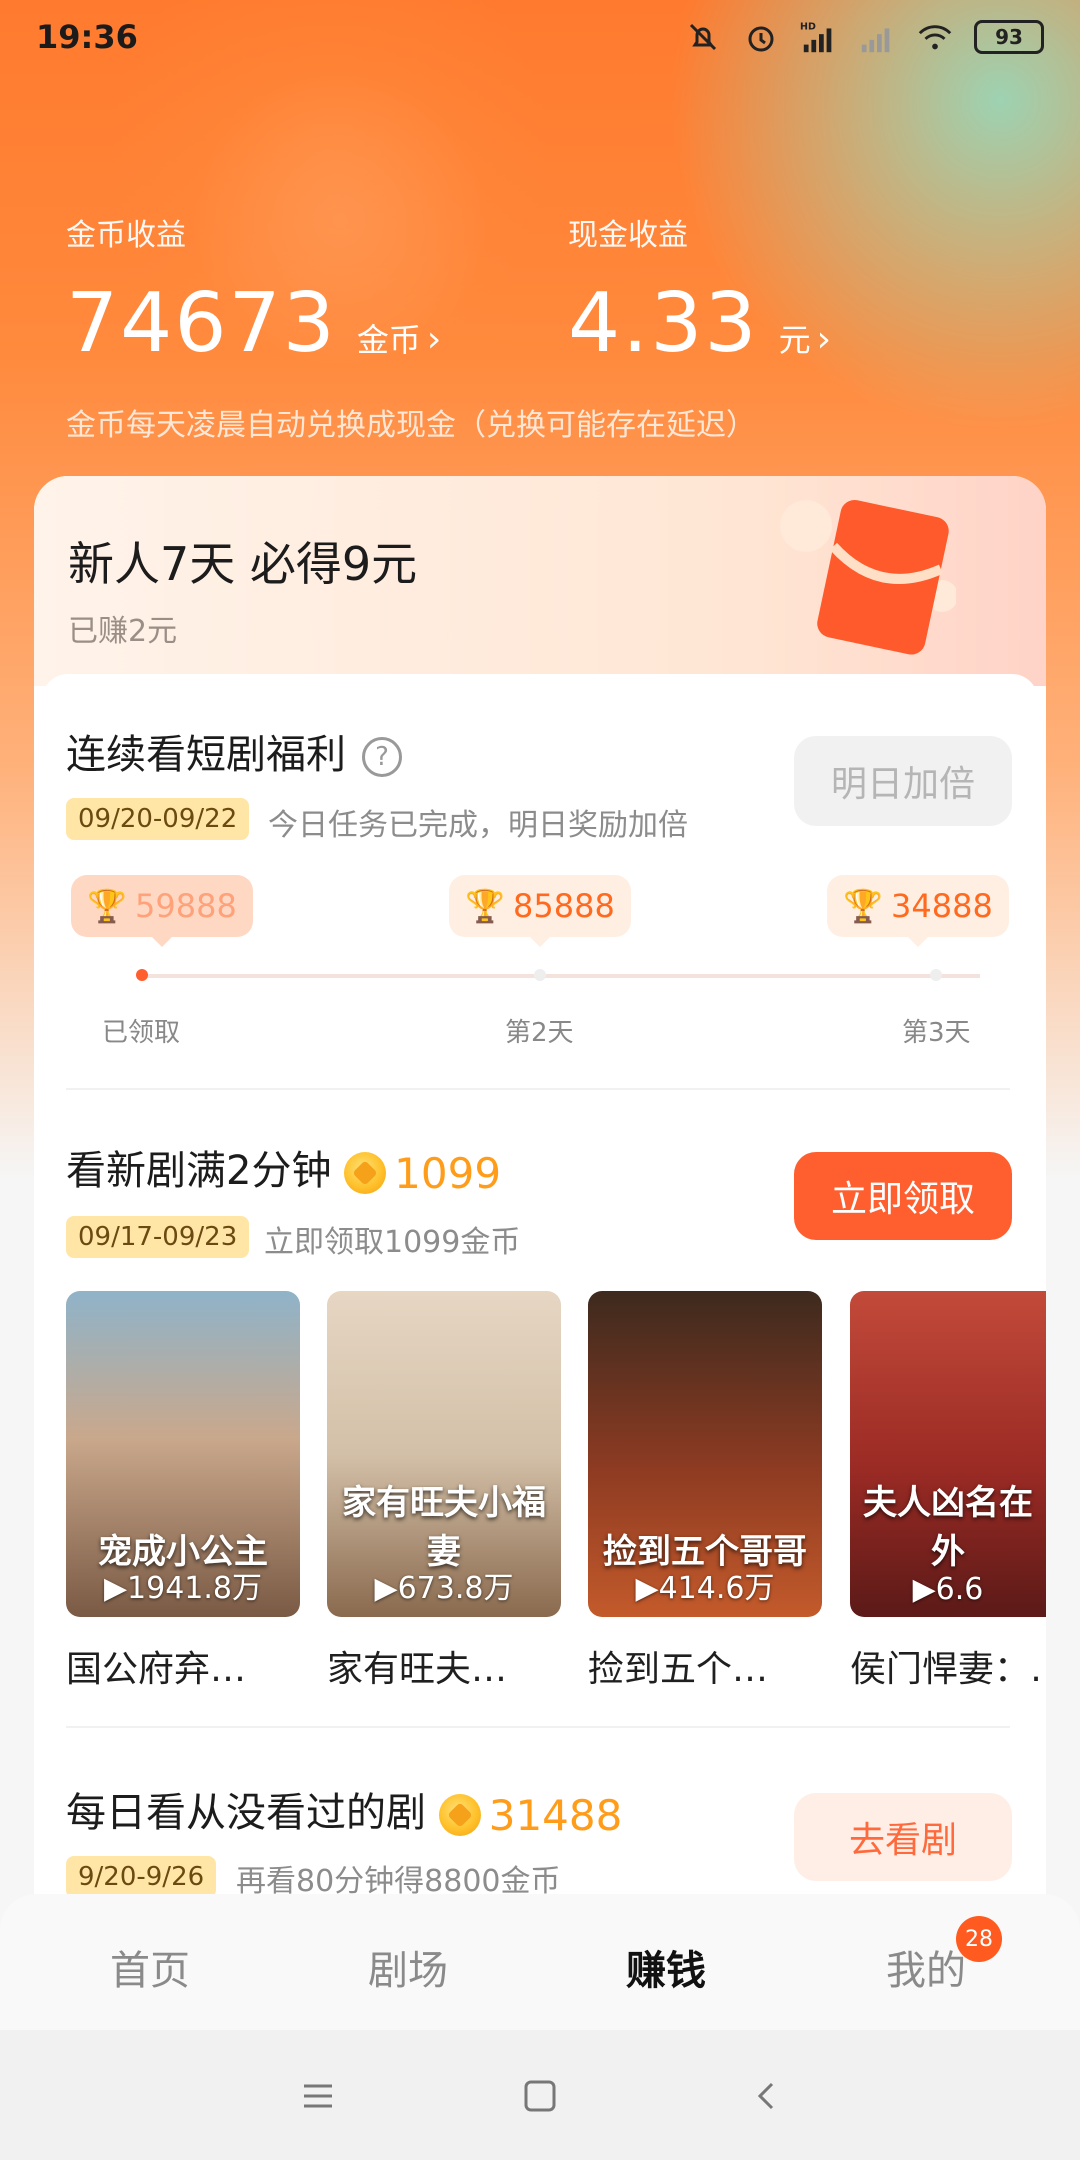 Image resolution: width=1080 pixels, height=2160 pixels. I want to click on status-time: 19:36, so click(87, 37).